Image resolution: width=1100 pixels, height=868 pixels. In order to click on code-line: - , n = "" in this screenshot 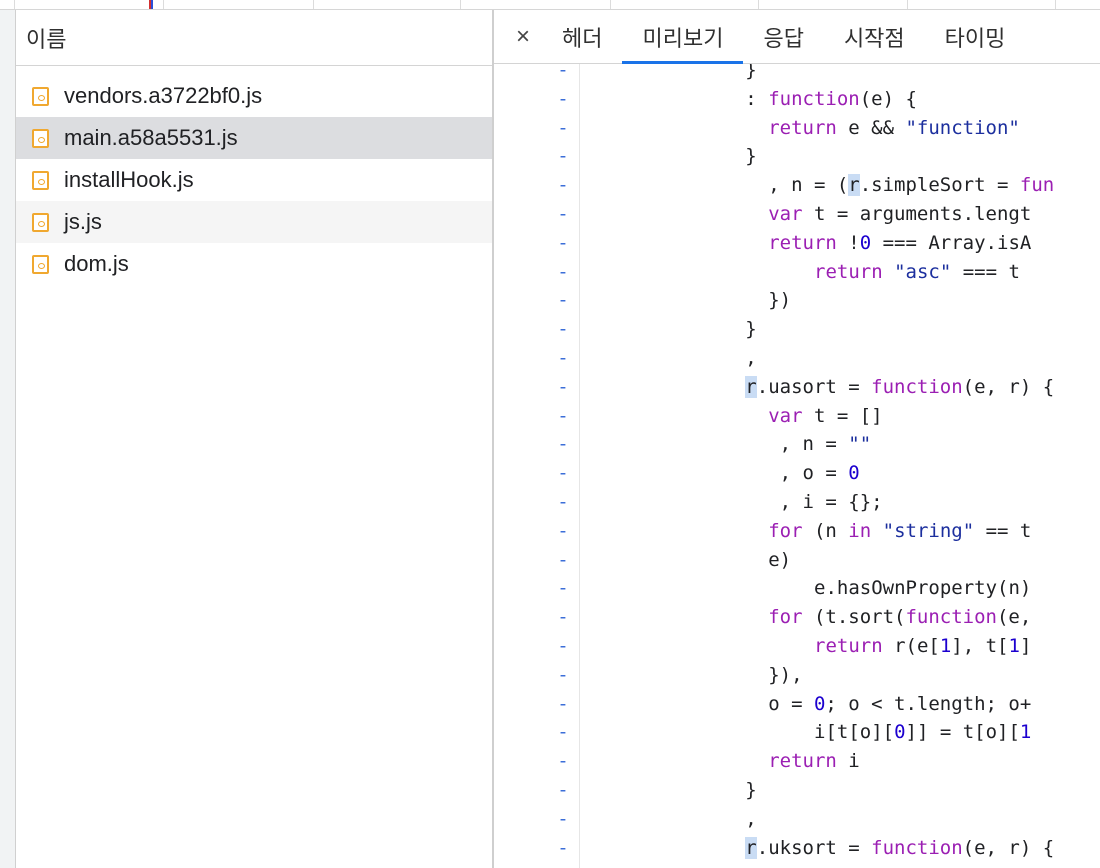, I will do `click(797, 444)`.